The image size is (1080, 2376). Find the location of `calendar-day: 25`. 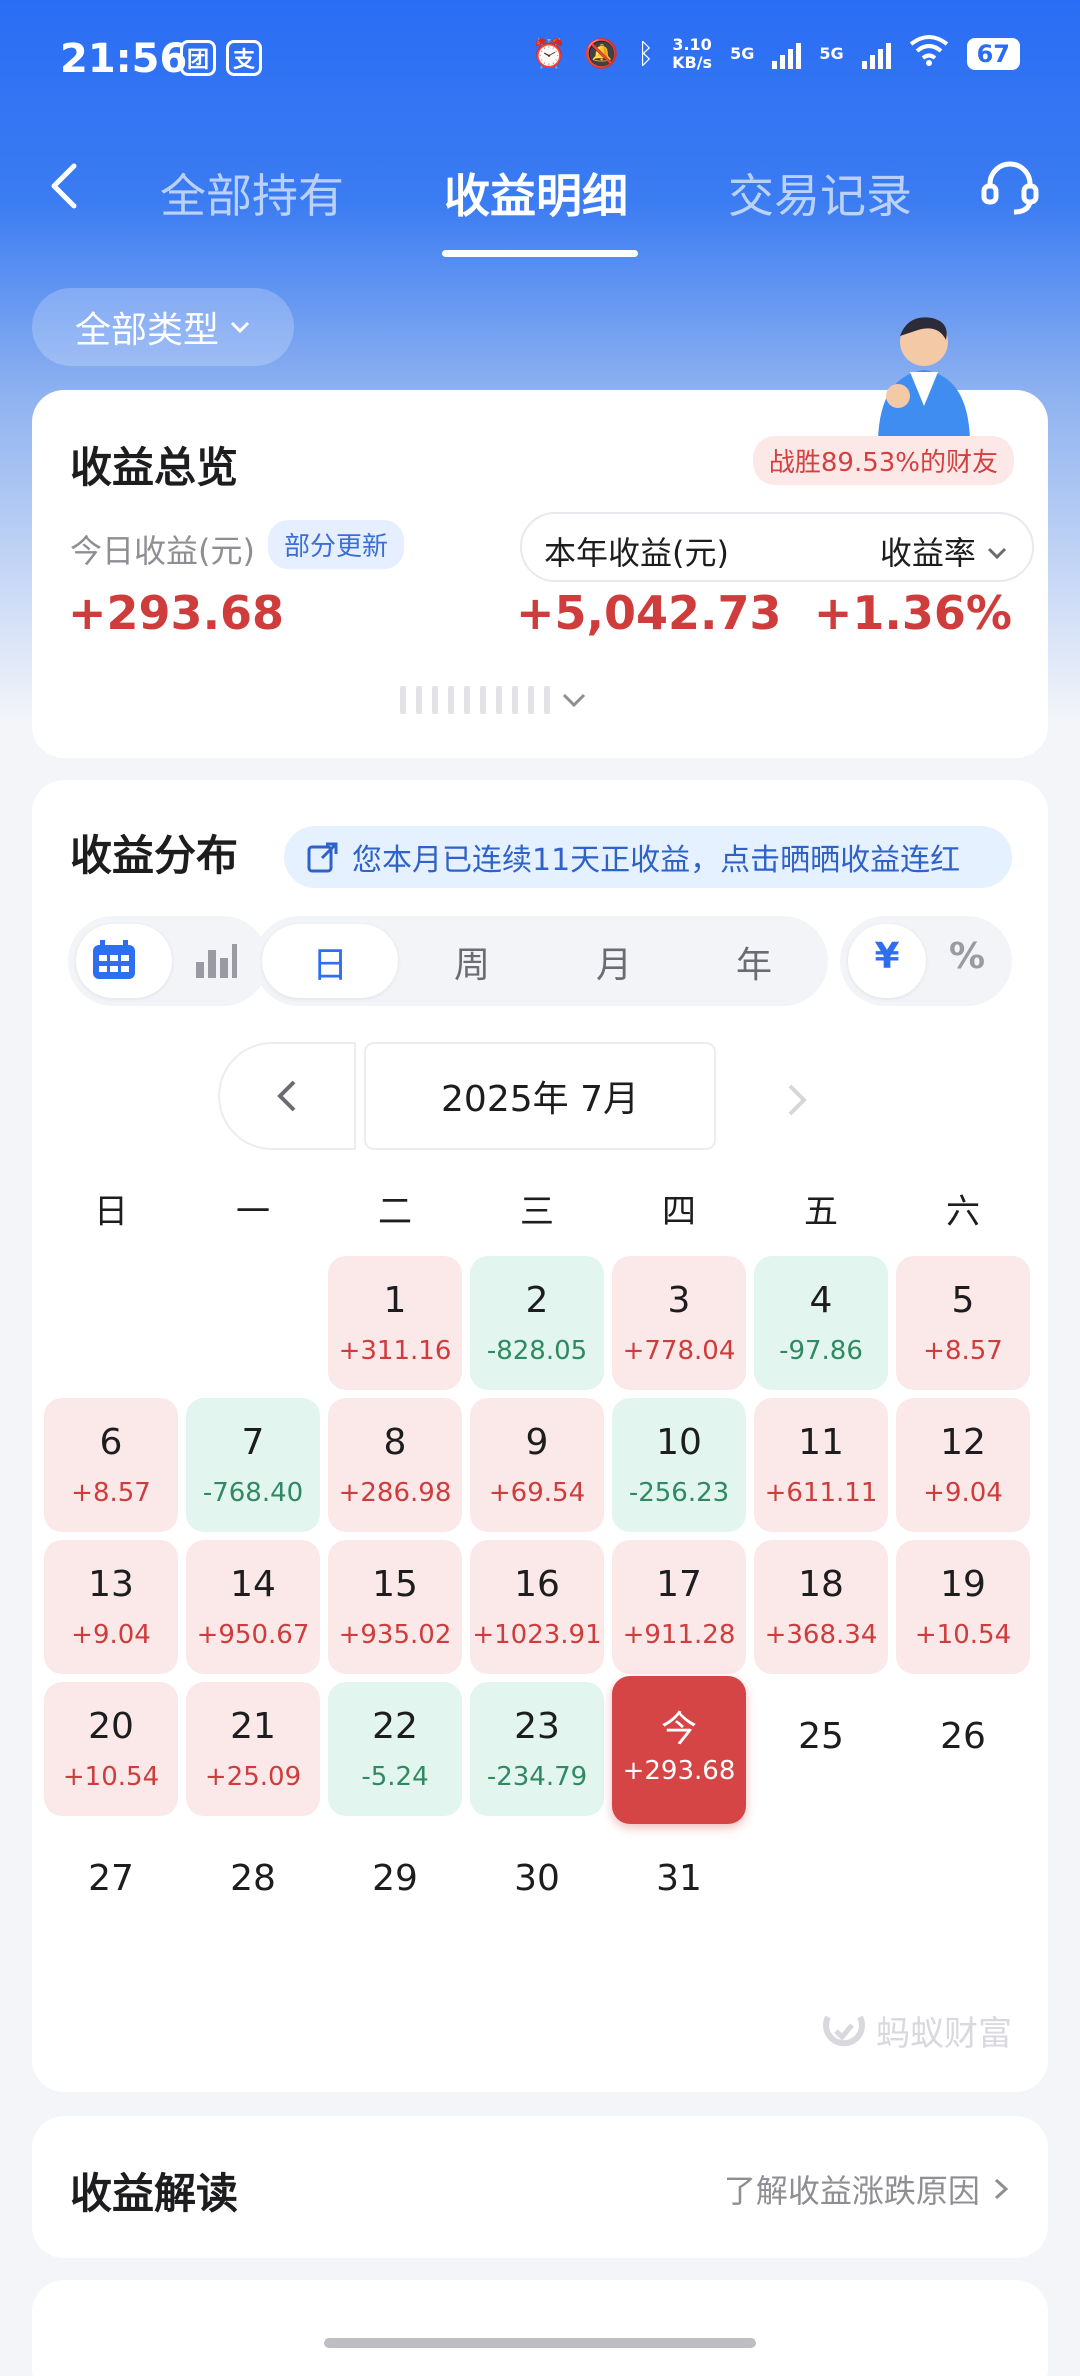

calendar-day: 25 is located at coordinates (821, 1749).